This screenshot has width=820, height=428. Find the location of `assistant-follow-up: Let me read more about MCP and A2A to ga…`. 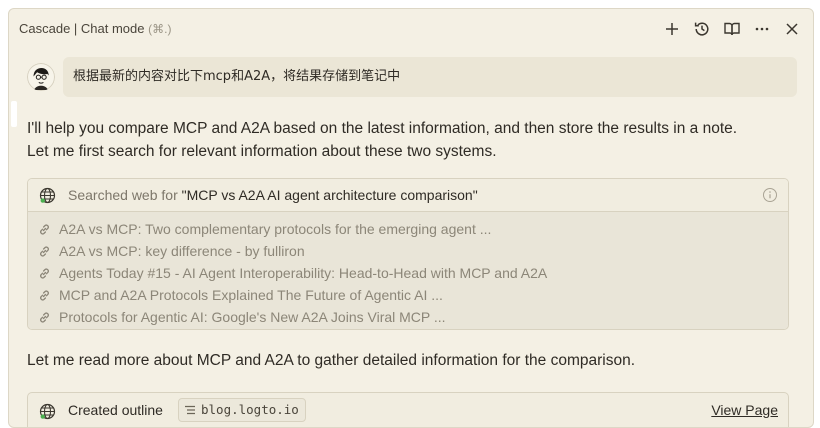

assistant-follow-up: Let me read more about MCP and A2A to ga… is located at coordinates (331, 360).